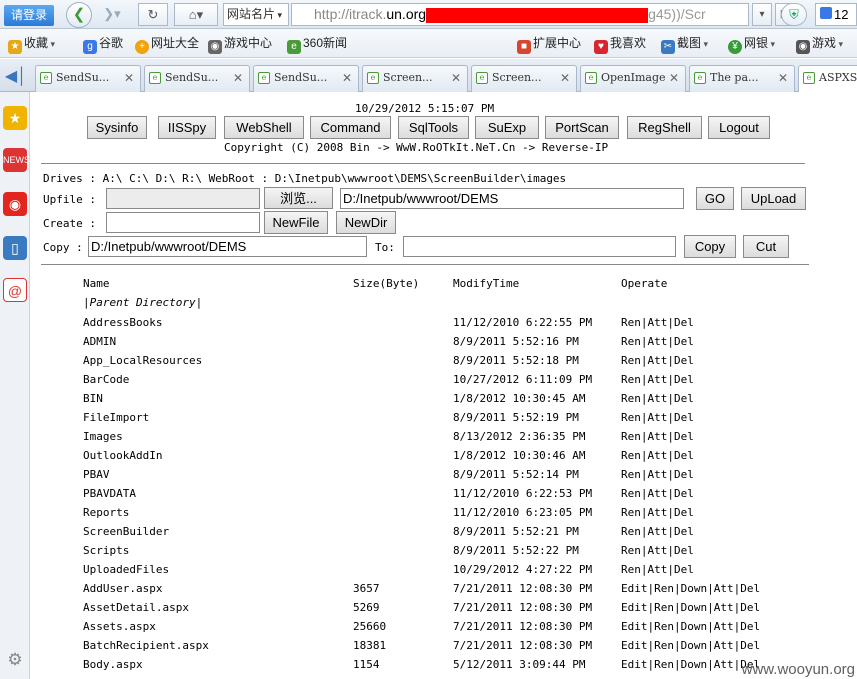 The height and width of the screenshot is (679, 857). What do you see at coordinates (183, 198) in the screenshot?
I see `upfile-path-input` at bounding box center [183, 198].